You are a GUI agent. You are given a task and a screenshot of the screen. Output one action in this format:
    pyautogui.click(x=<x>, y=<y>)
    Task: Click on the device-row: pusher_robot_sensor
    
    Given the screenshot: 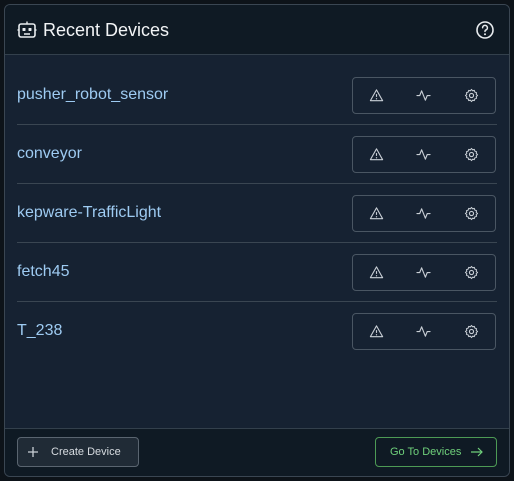 What is the action you would take?
    pyautogui.click(x=257, y=95)
    